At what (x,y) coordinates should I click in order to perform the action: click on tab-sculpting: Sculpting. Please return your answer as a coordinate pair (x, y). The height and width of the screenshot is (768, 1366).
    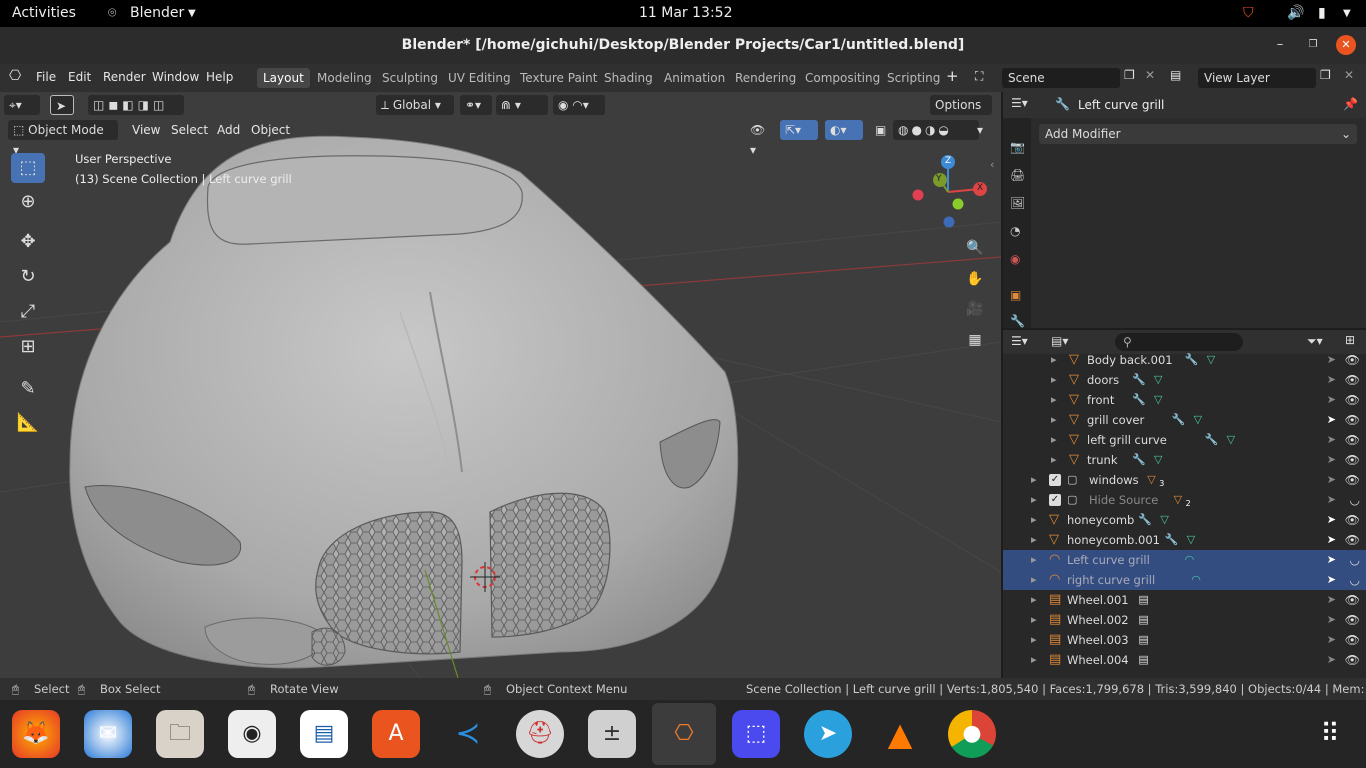
    Looking at the image, I should click on (410, 78).